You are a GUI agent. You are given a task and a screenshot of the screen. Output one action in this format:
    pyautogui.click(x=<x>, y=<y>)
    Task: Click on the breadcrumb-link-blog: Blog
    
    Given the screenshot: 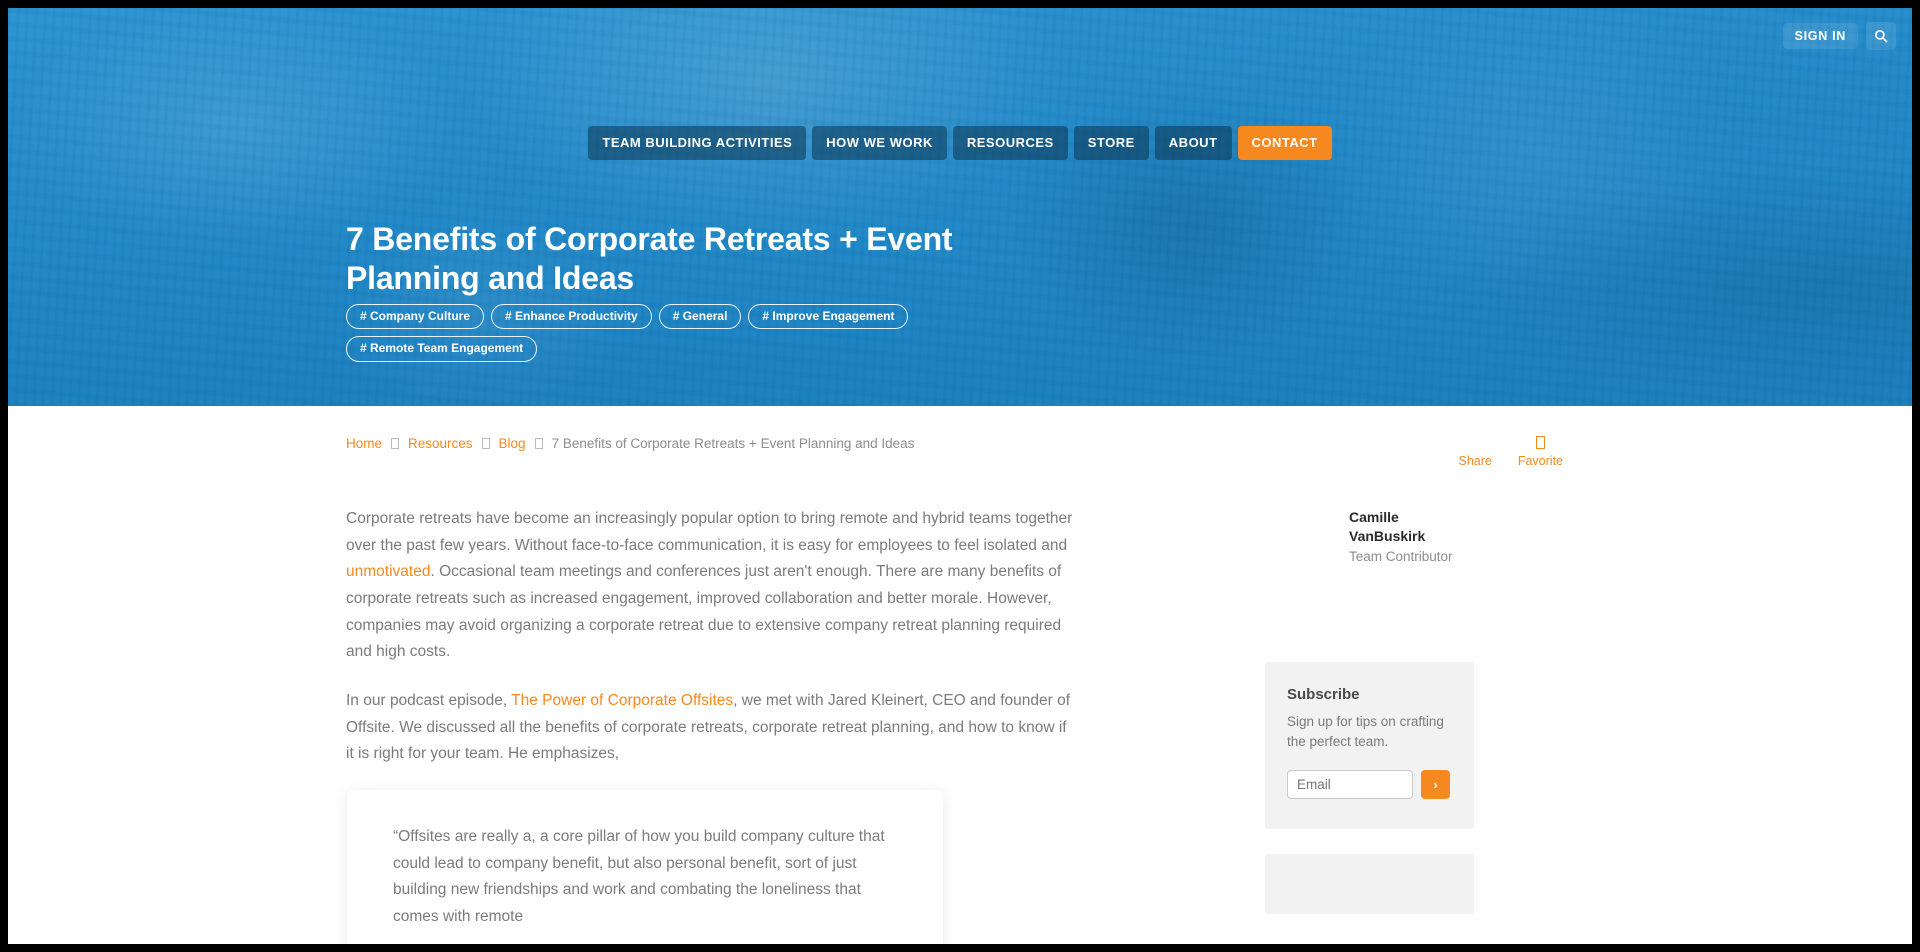 What is the action you would take?
    pyautogui.click(x=512, y=443)
    